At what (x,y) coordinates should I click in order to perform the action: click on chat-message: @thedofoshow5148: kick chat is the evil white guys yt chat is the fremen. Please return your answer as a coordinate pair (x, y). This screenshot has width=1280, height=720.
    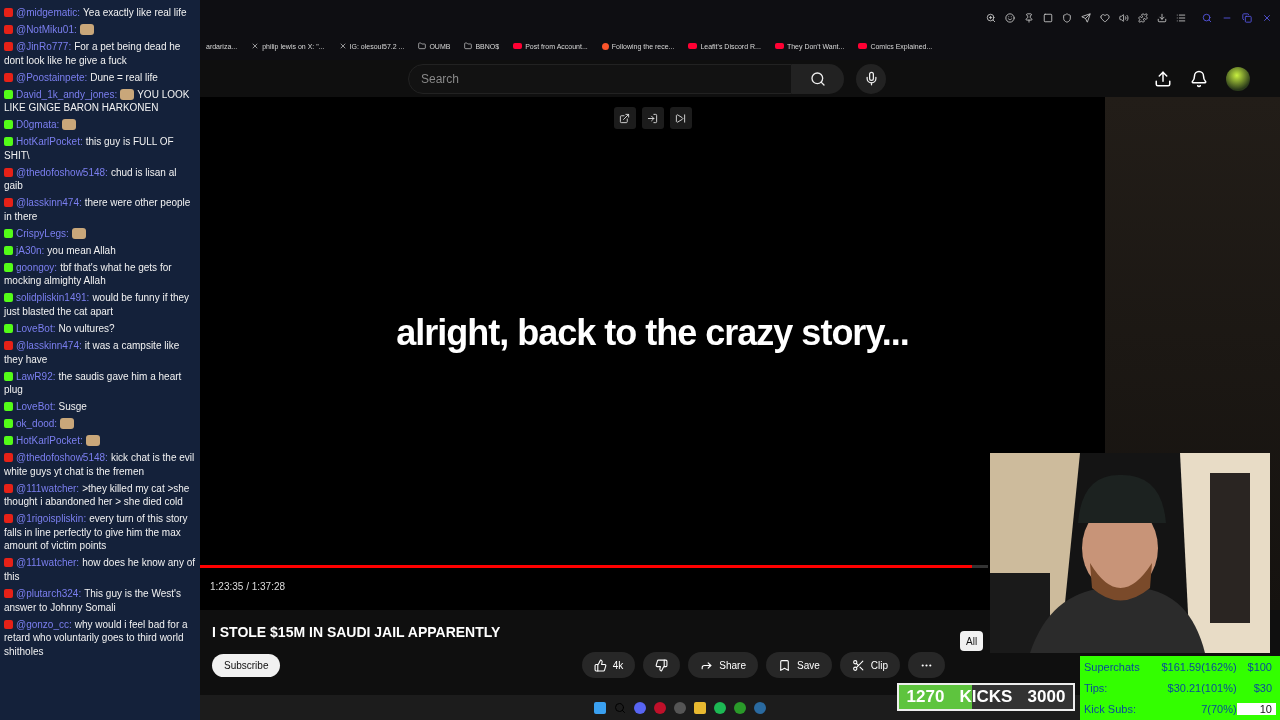
    Looking at the image, I should click on (100, 465).